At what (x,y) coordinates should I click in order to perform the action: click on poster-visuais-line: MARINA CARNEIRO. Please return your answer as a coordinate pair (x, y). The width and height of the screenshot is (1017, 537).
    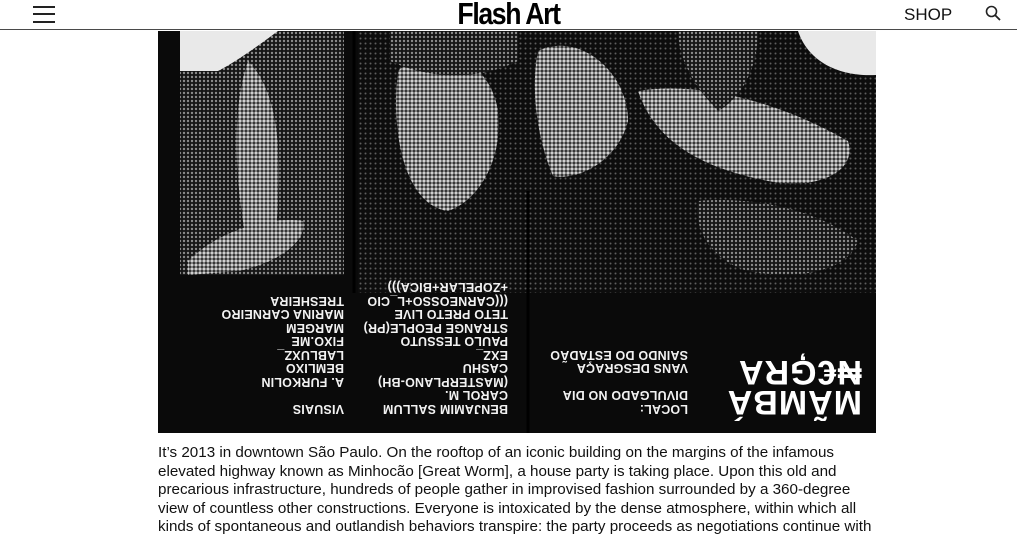
    Looking at the image, I should click on (282, 314).